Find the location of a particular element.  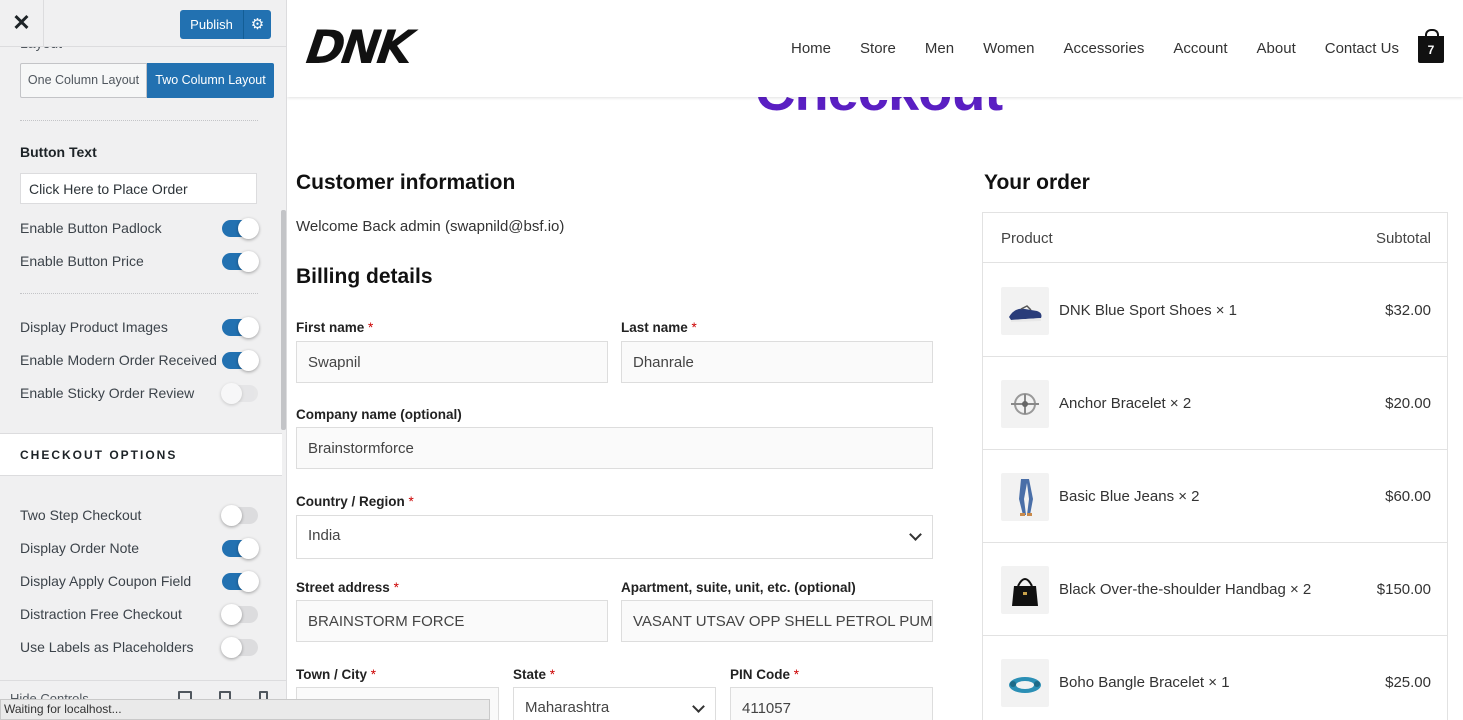

toggle-row-two-step-checkout: Two Step Checkout is located at coordinates (140, 516).